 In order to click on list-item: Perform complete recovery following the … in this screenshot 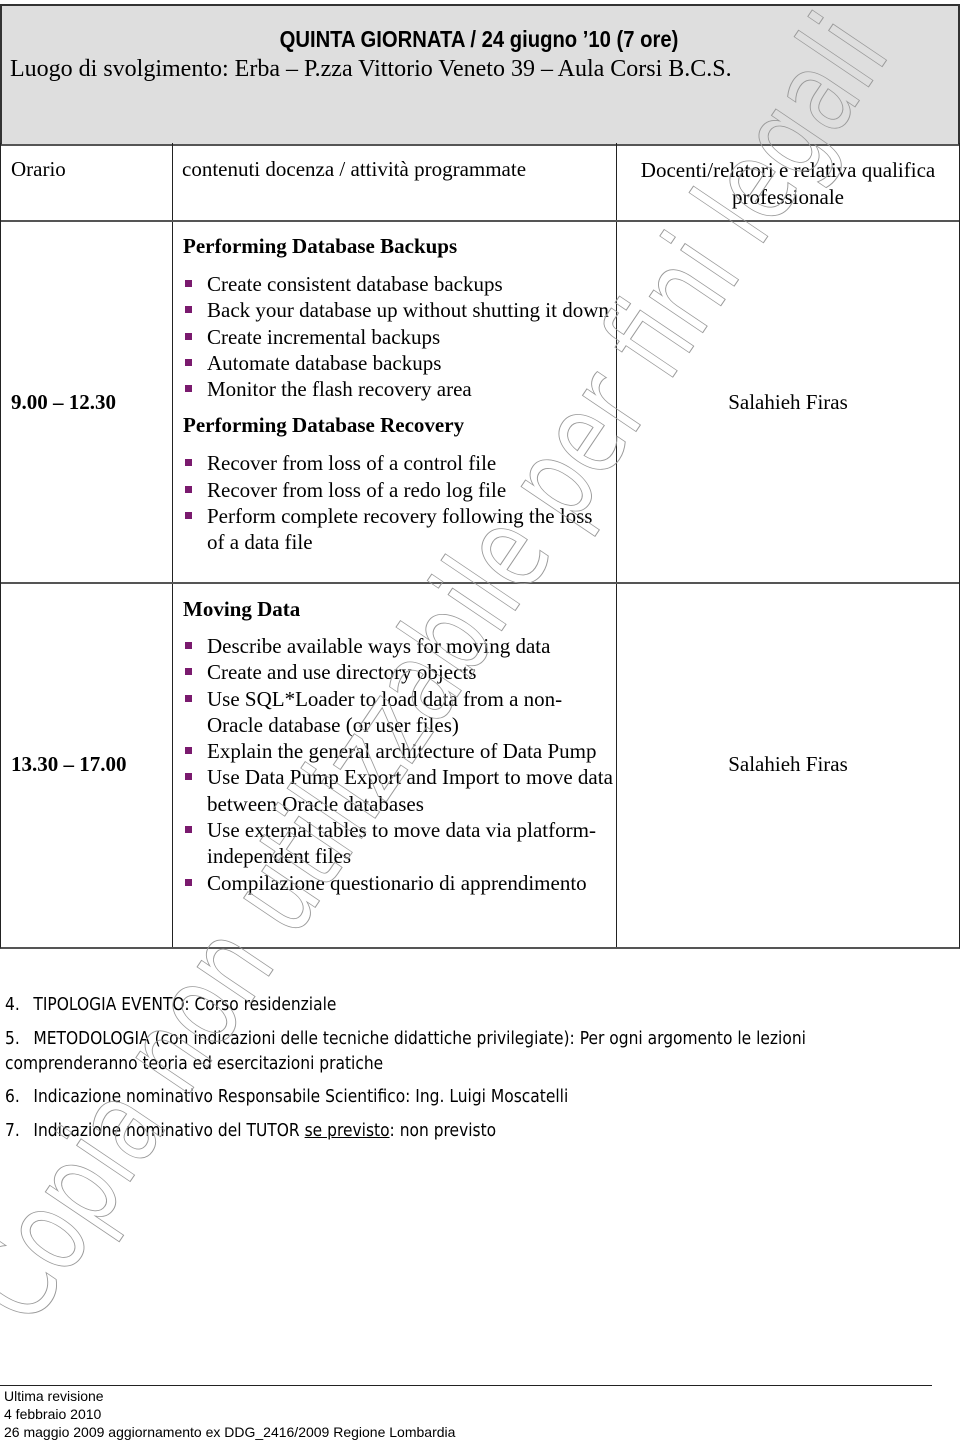, I will do `click(398, 529)`.